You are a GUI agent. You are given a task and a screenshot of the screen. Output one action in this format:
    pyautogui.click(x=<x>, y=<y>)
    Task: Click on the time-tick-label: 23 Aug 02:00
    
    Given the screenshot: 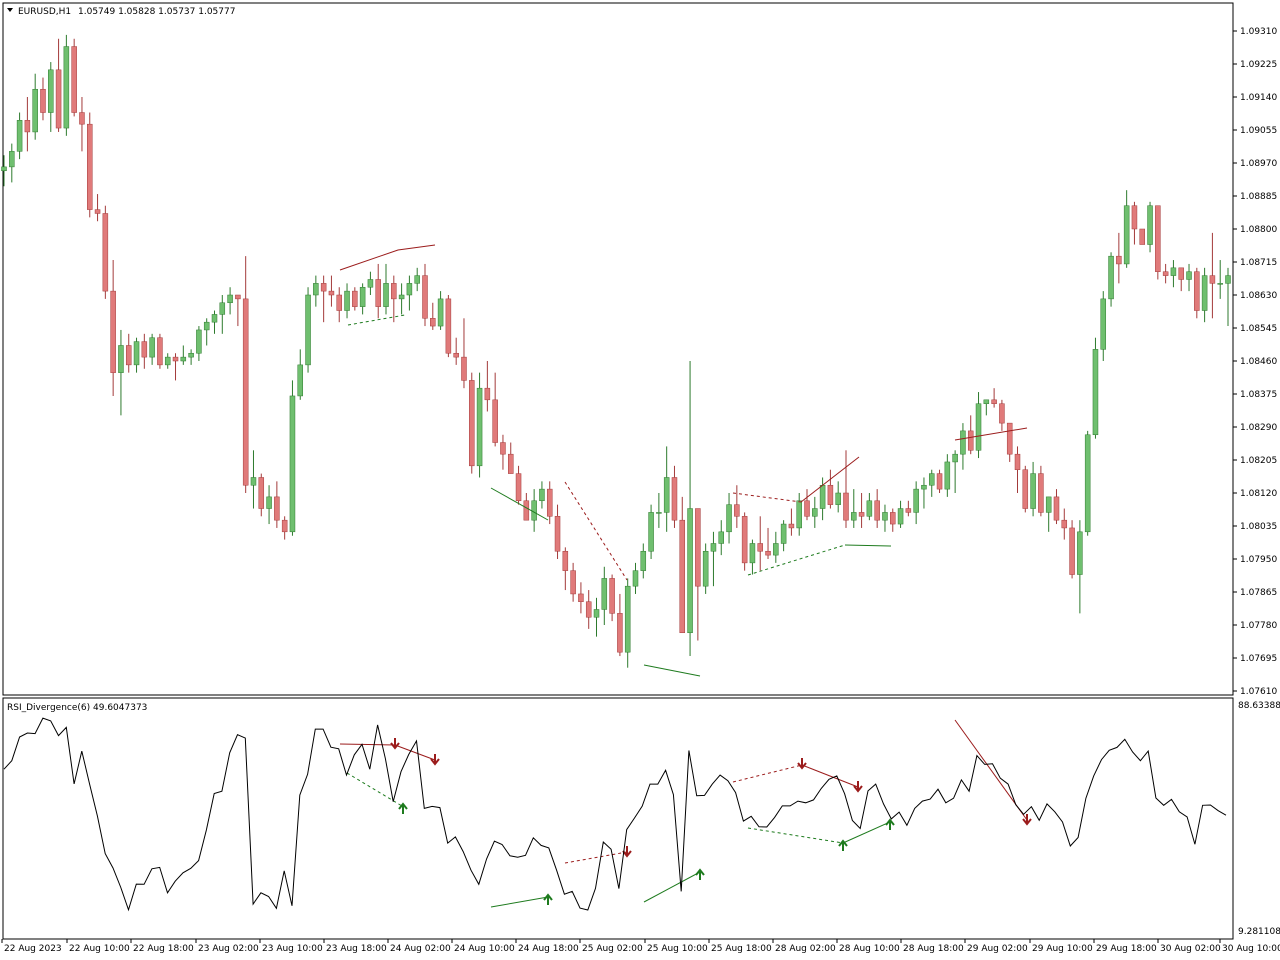 What is the action you would take?
    pyautogui.click(x=228, y=949)
    